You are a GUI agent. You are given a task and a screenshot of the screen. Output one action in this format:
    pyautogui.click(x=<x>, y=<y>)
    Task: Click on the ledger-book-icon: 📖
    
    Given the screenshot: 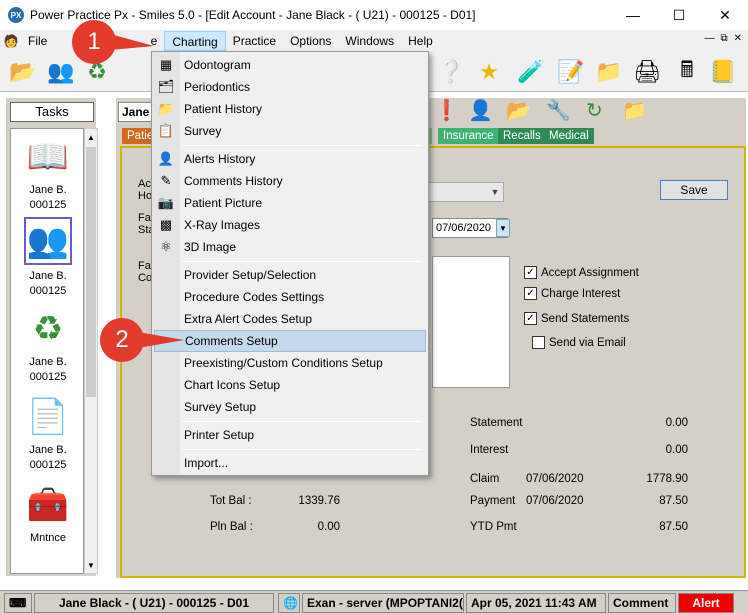 What is the action you would take?
    pyautogui.click(x=48, y=156)
    